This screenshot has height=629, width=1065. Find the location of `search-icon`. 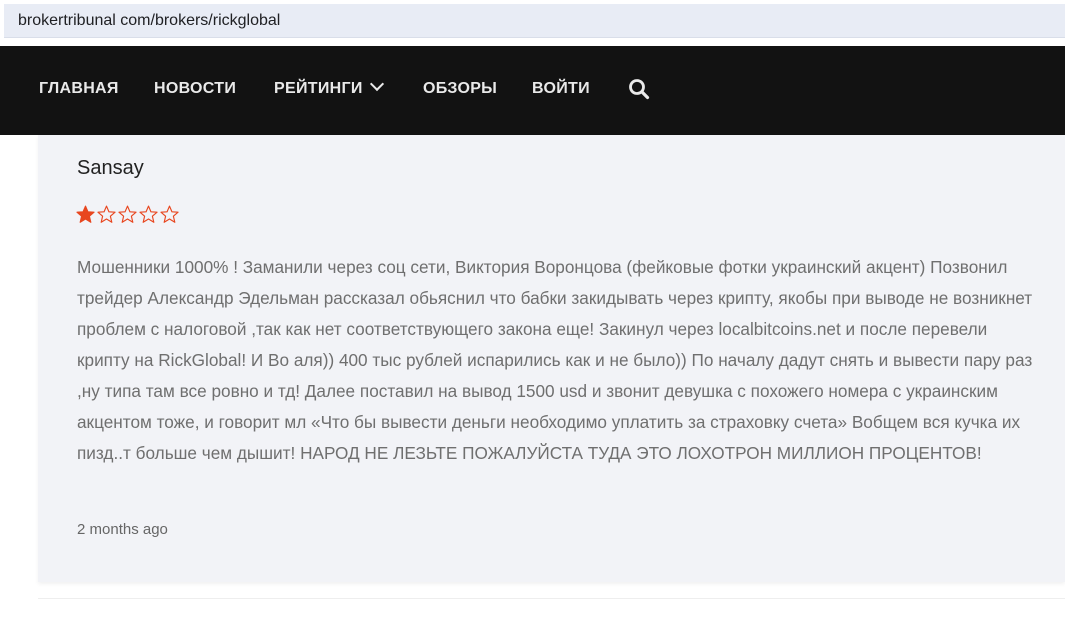

search-icon is located at coordinates (639, 89).